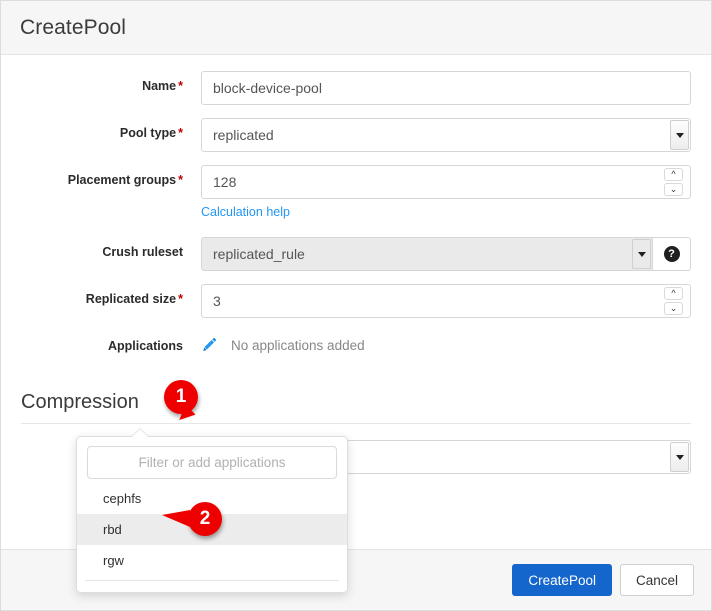 This screenshot has width=712, height=611. Describe the element at coordinates (111, 129) in the screenshot. I see `label-pool-type: Pool type *` at that location.